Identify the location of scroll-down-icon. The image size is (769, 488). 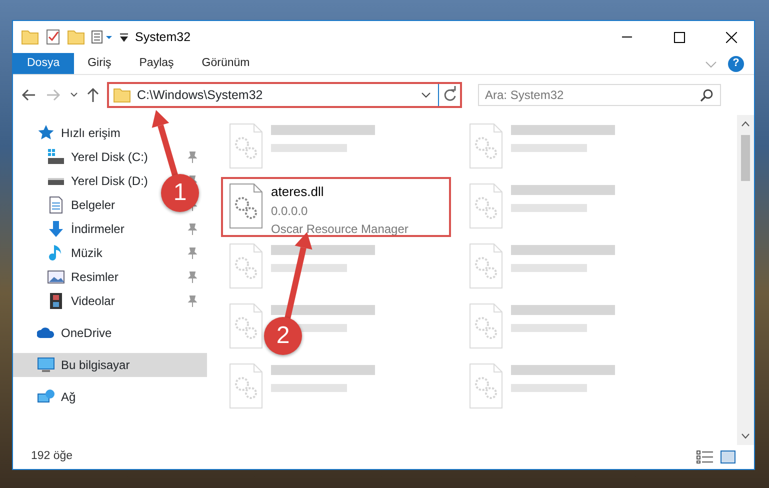
(745, 436).